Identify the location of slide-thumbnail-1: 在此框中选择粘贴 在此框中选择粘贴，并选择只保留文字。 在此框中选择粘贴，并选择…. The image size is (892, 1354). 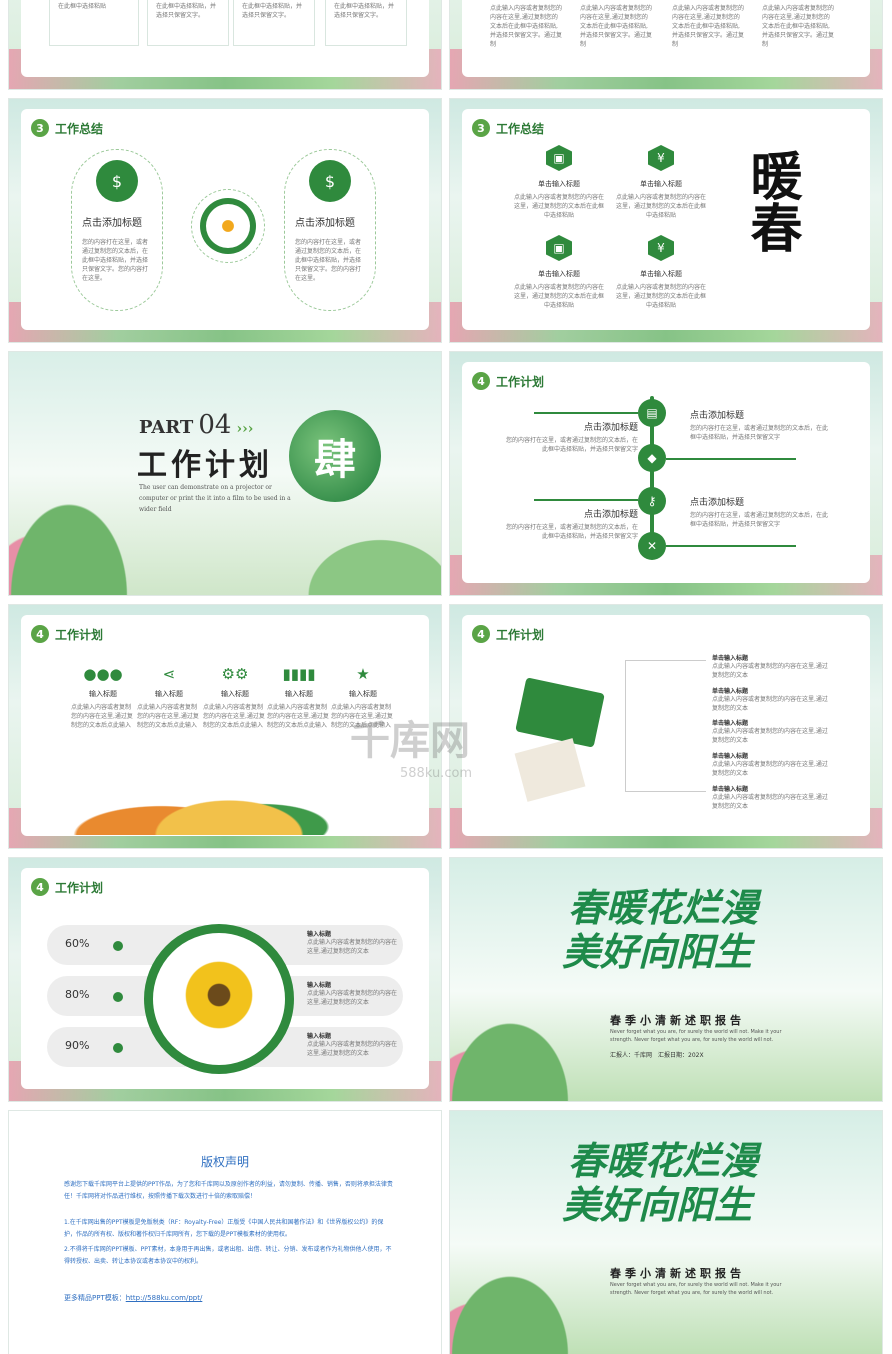
(225, 44).